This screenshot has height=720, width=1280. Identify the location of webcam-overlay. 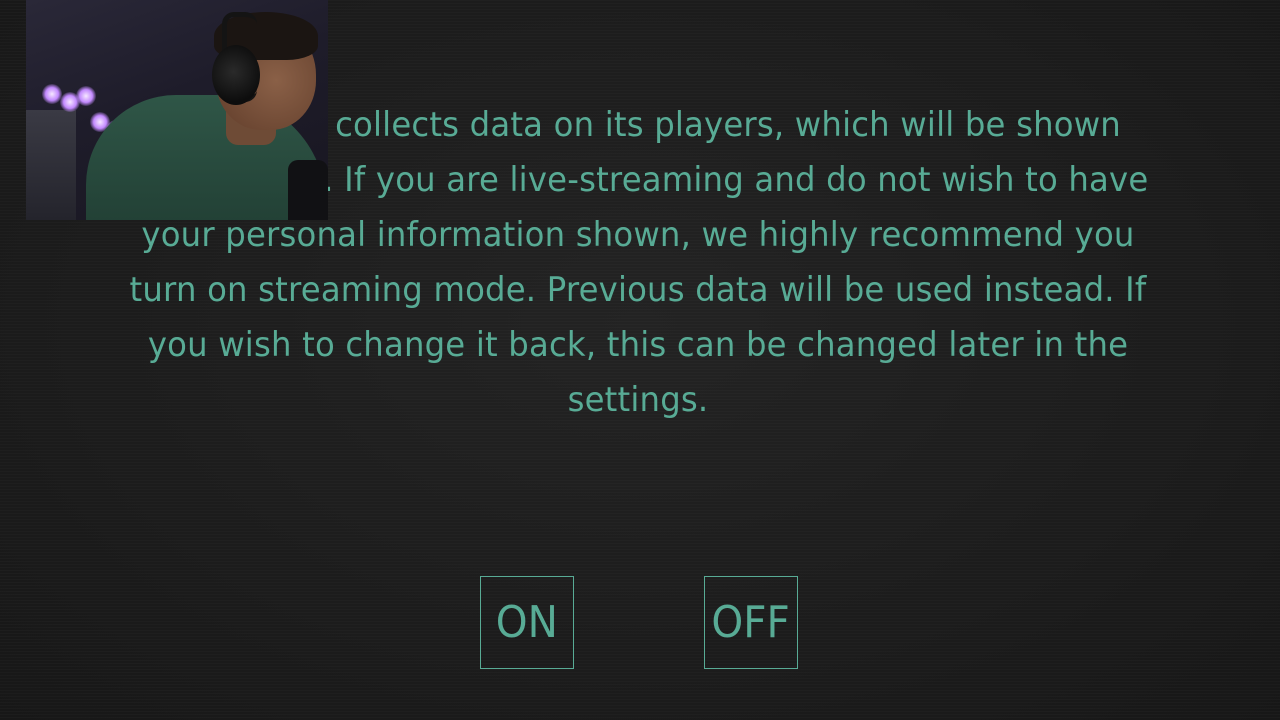
(177, 110).